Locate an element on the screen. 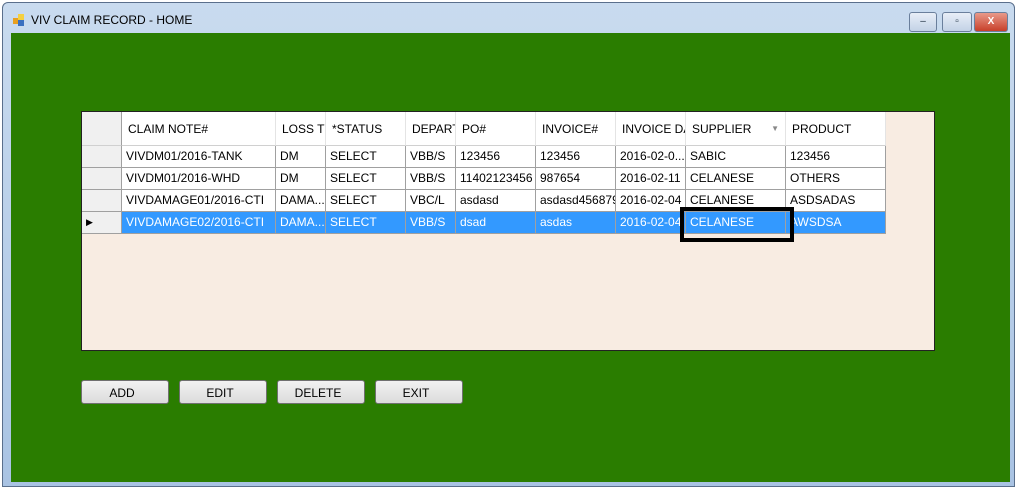 Image resolution: width=1016 pixels, height=487 pixels. close-button: X is located at coordinates (991, 22).